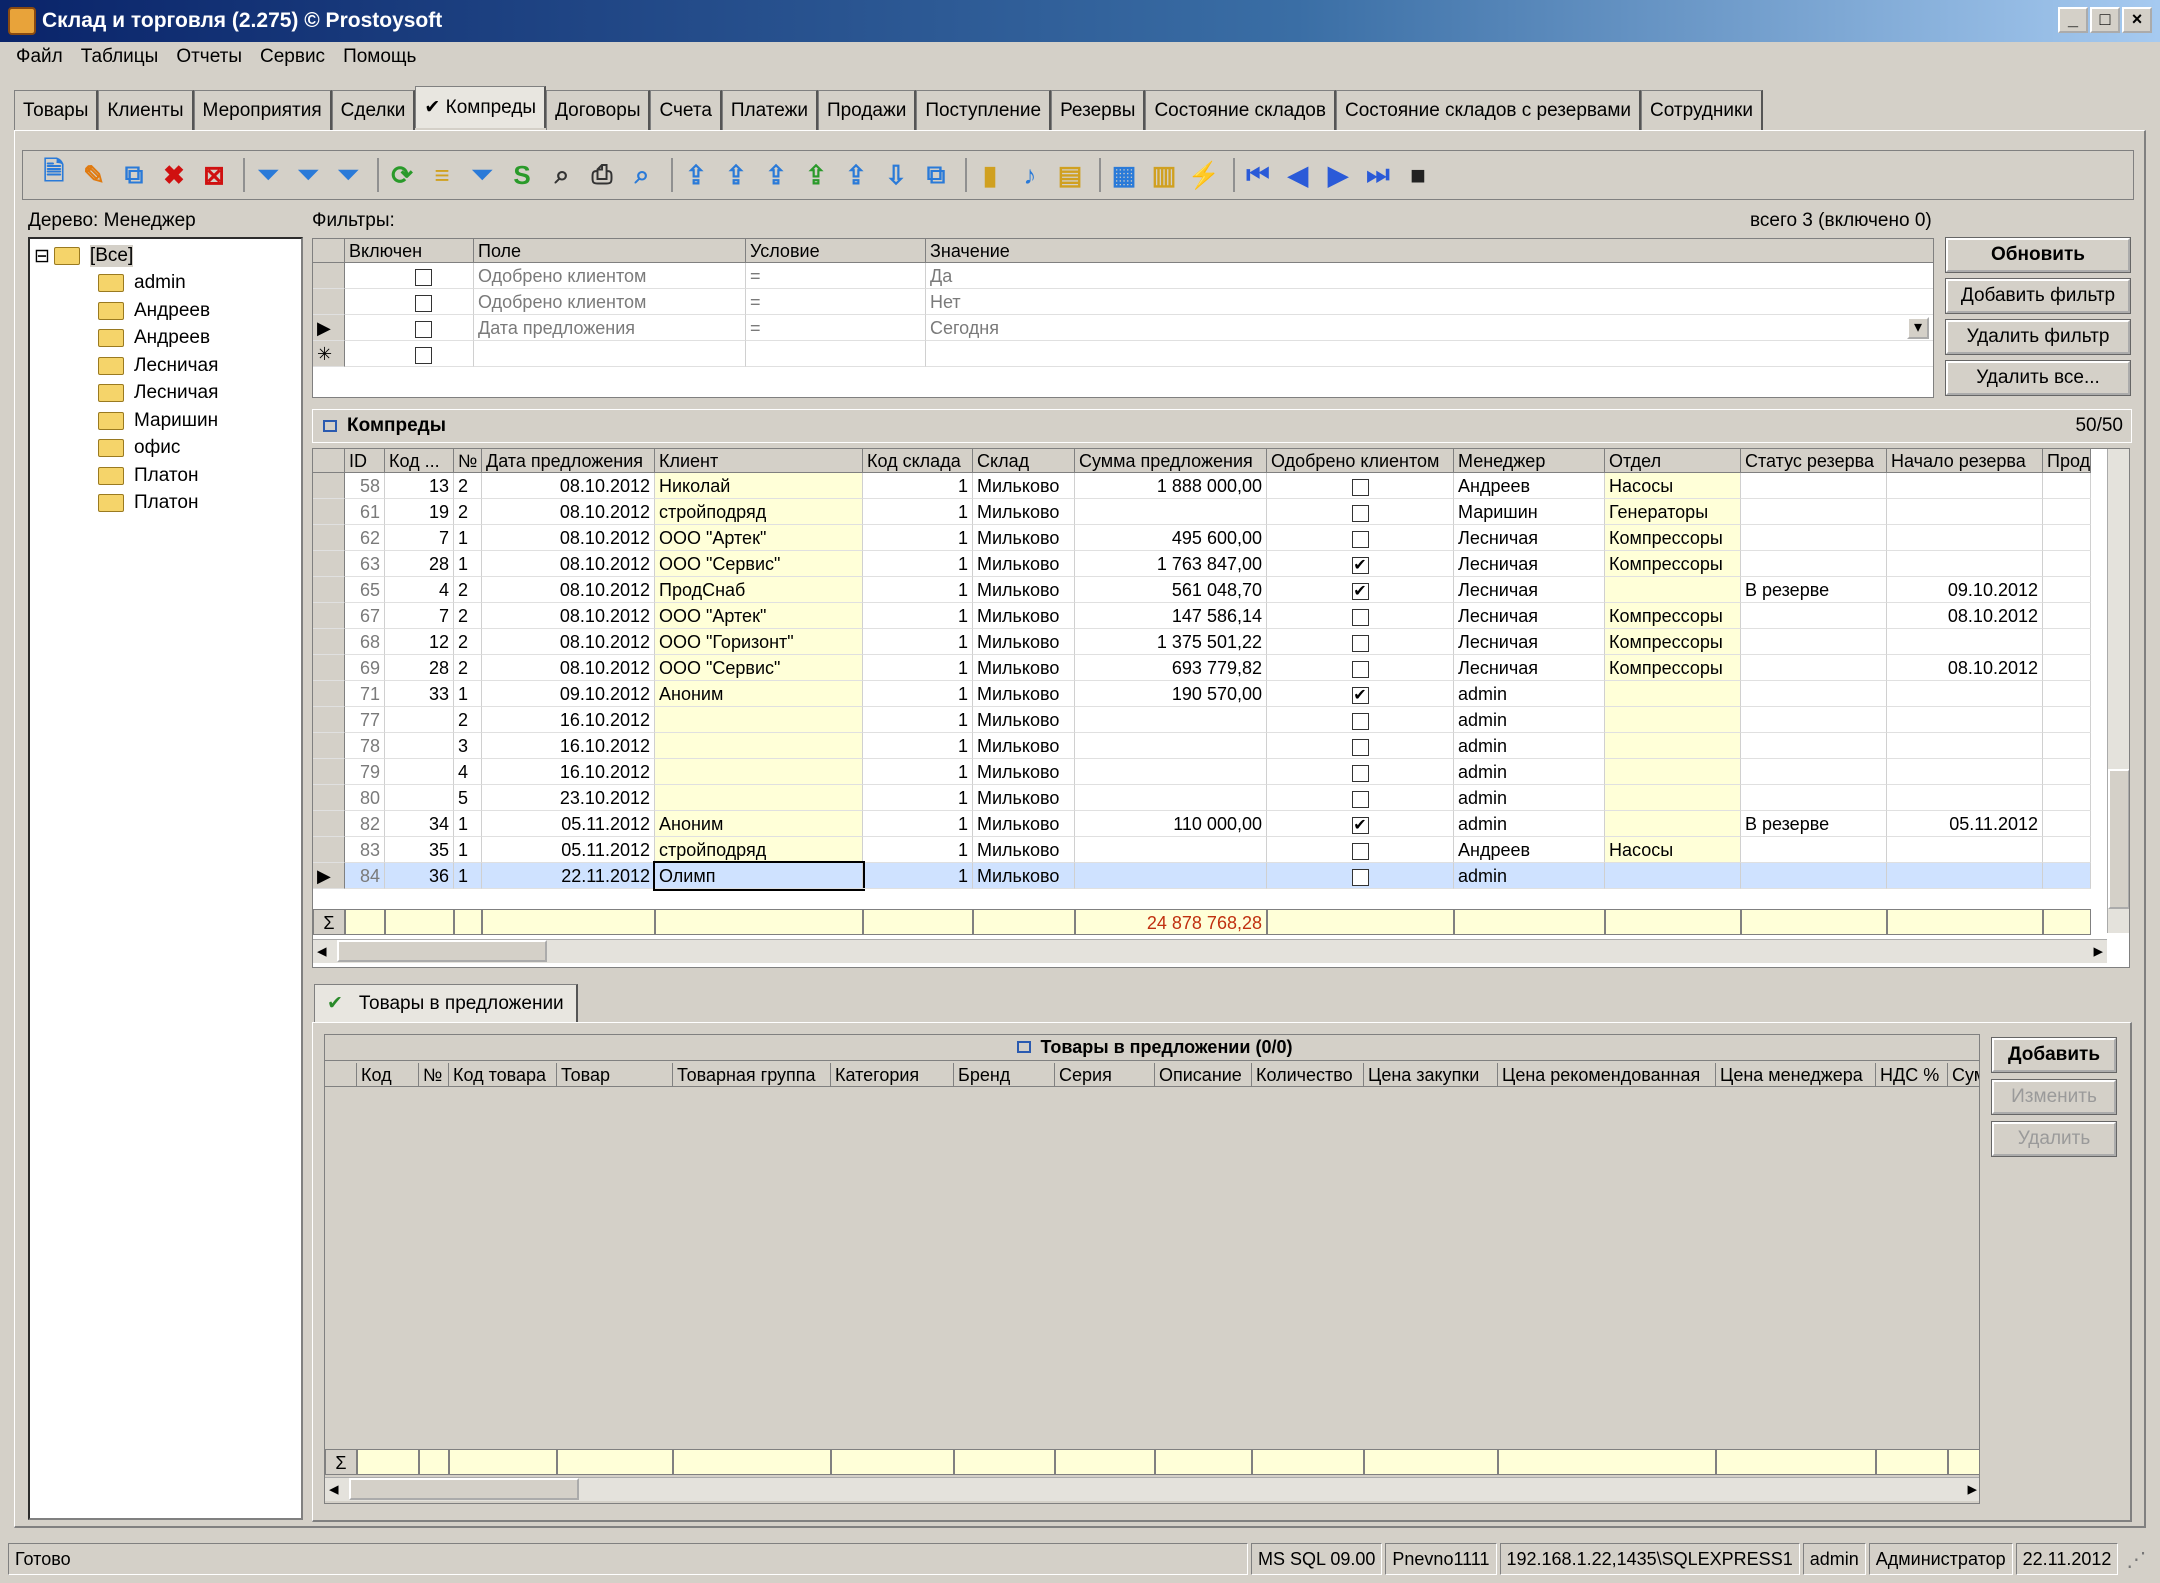 This screenshot has width=2160, height=1583. I want to click on table-icon: ▦, so click(1124, 175).